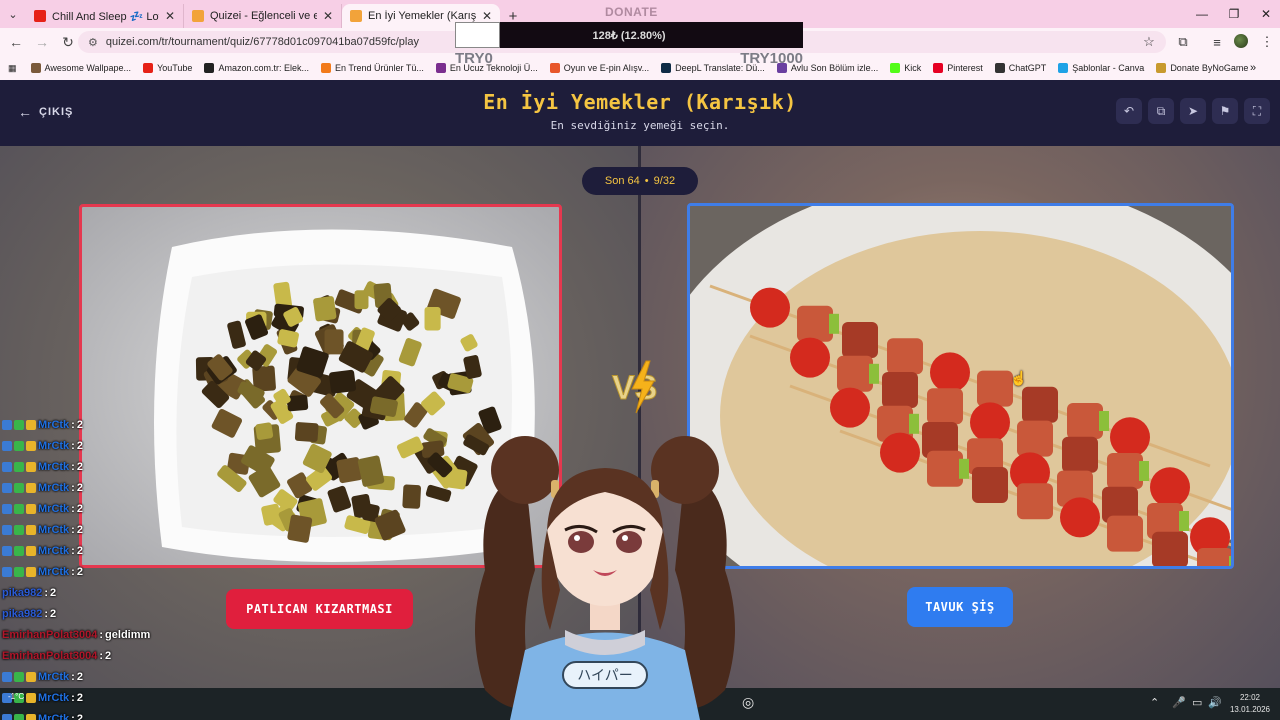  What do you see at coordinates (1267, 42) in the screenshot?
I see `menu-dots-icon: ⋮` at bounding box center [1267, 42].